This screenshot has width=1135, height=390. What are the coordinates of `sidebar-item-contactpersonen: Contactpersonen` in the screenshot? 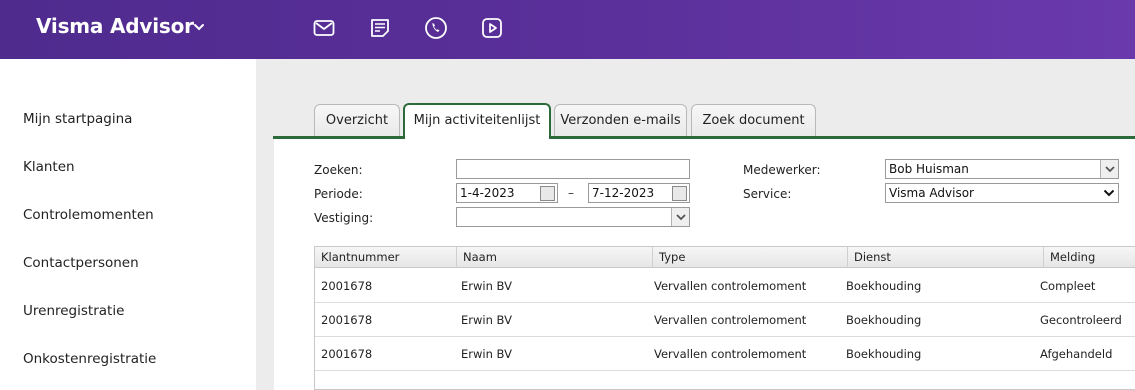 It's located at (81, 263).